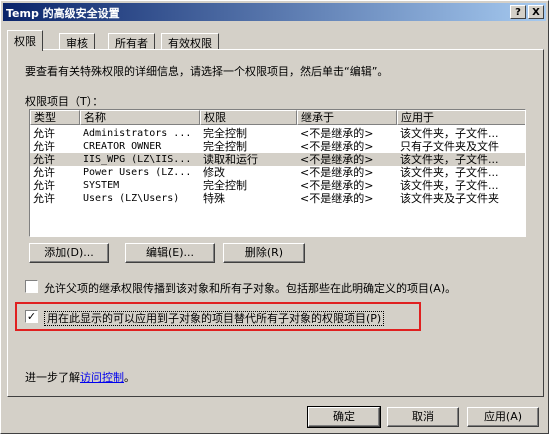 This screenshot has height=434, width=549. I want to click on learn-more-prefix: 进一步了解, so click(52, 377).